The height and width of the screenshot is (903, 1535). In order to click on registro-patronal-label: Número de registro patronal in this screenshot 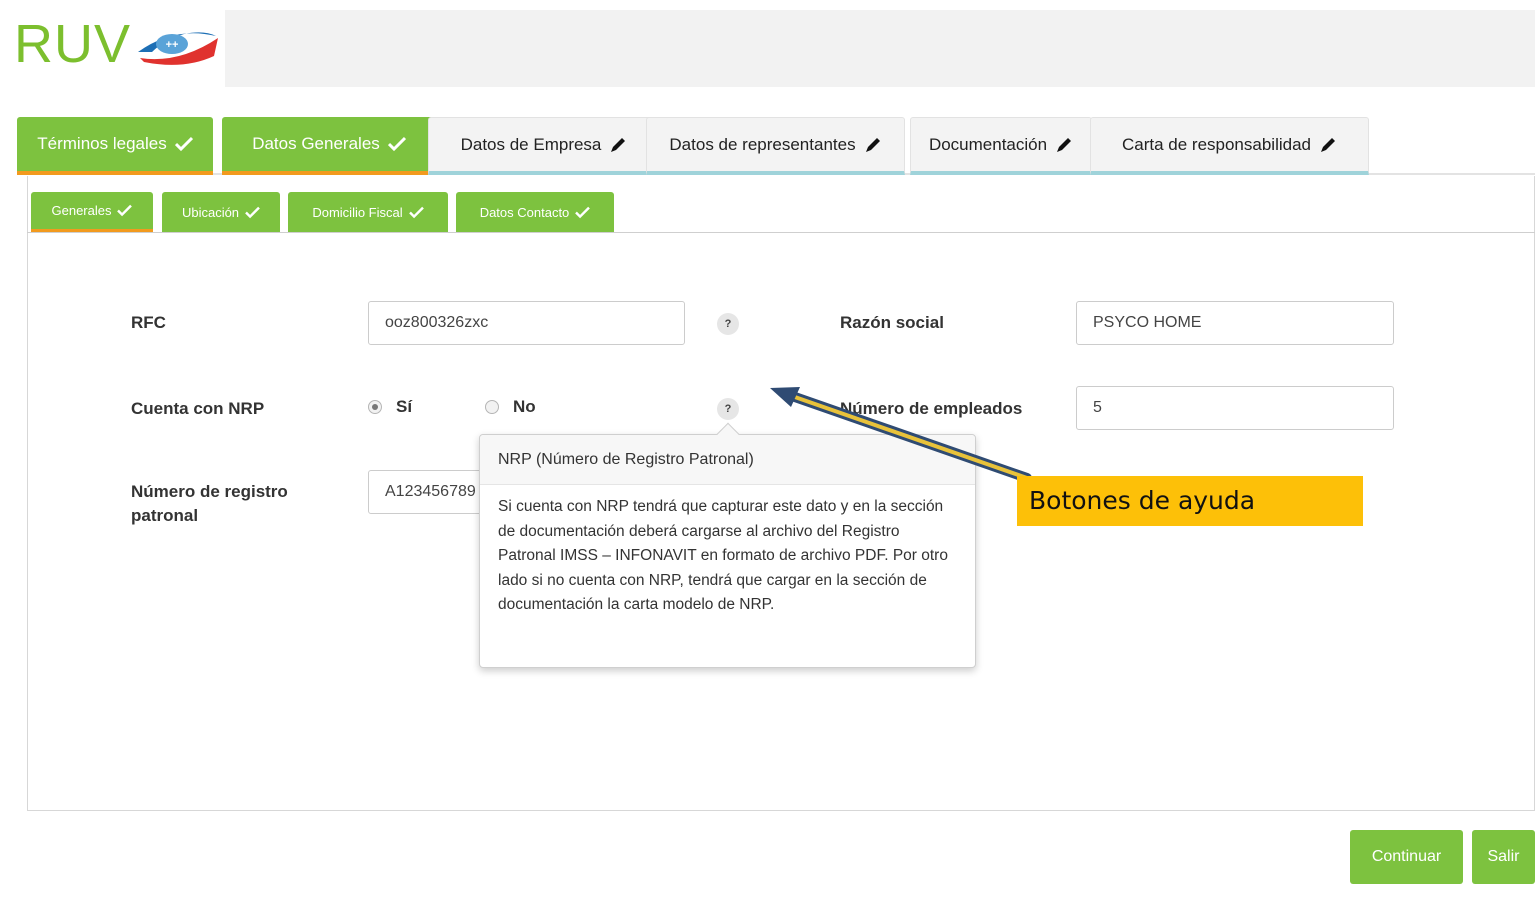, I will do `click(209, 503)`.